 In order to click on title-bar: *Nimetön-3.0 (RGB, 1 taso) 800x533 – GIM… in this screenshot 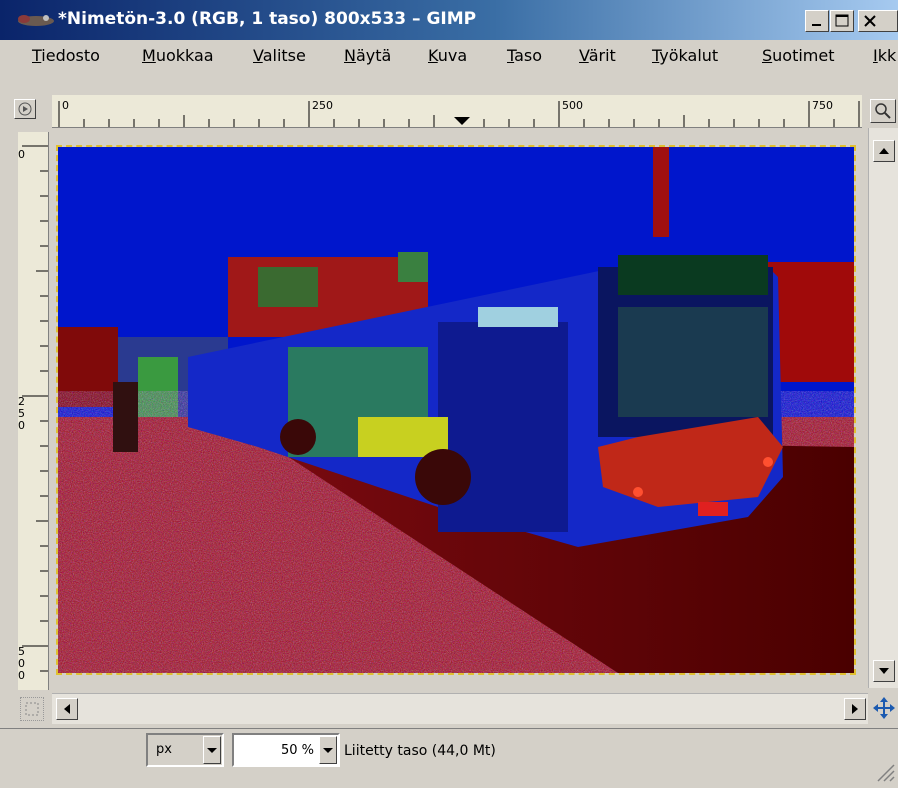, I will do `click(449, 20)`.